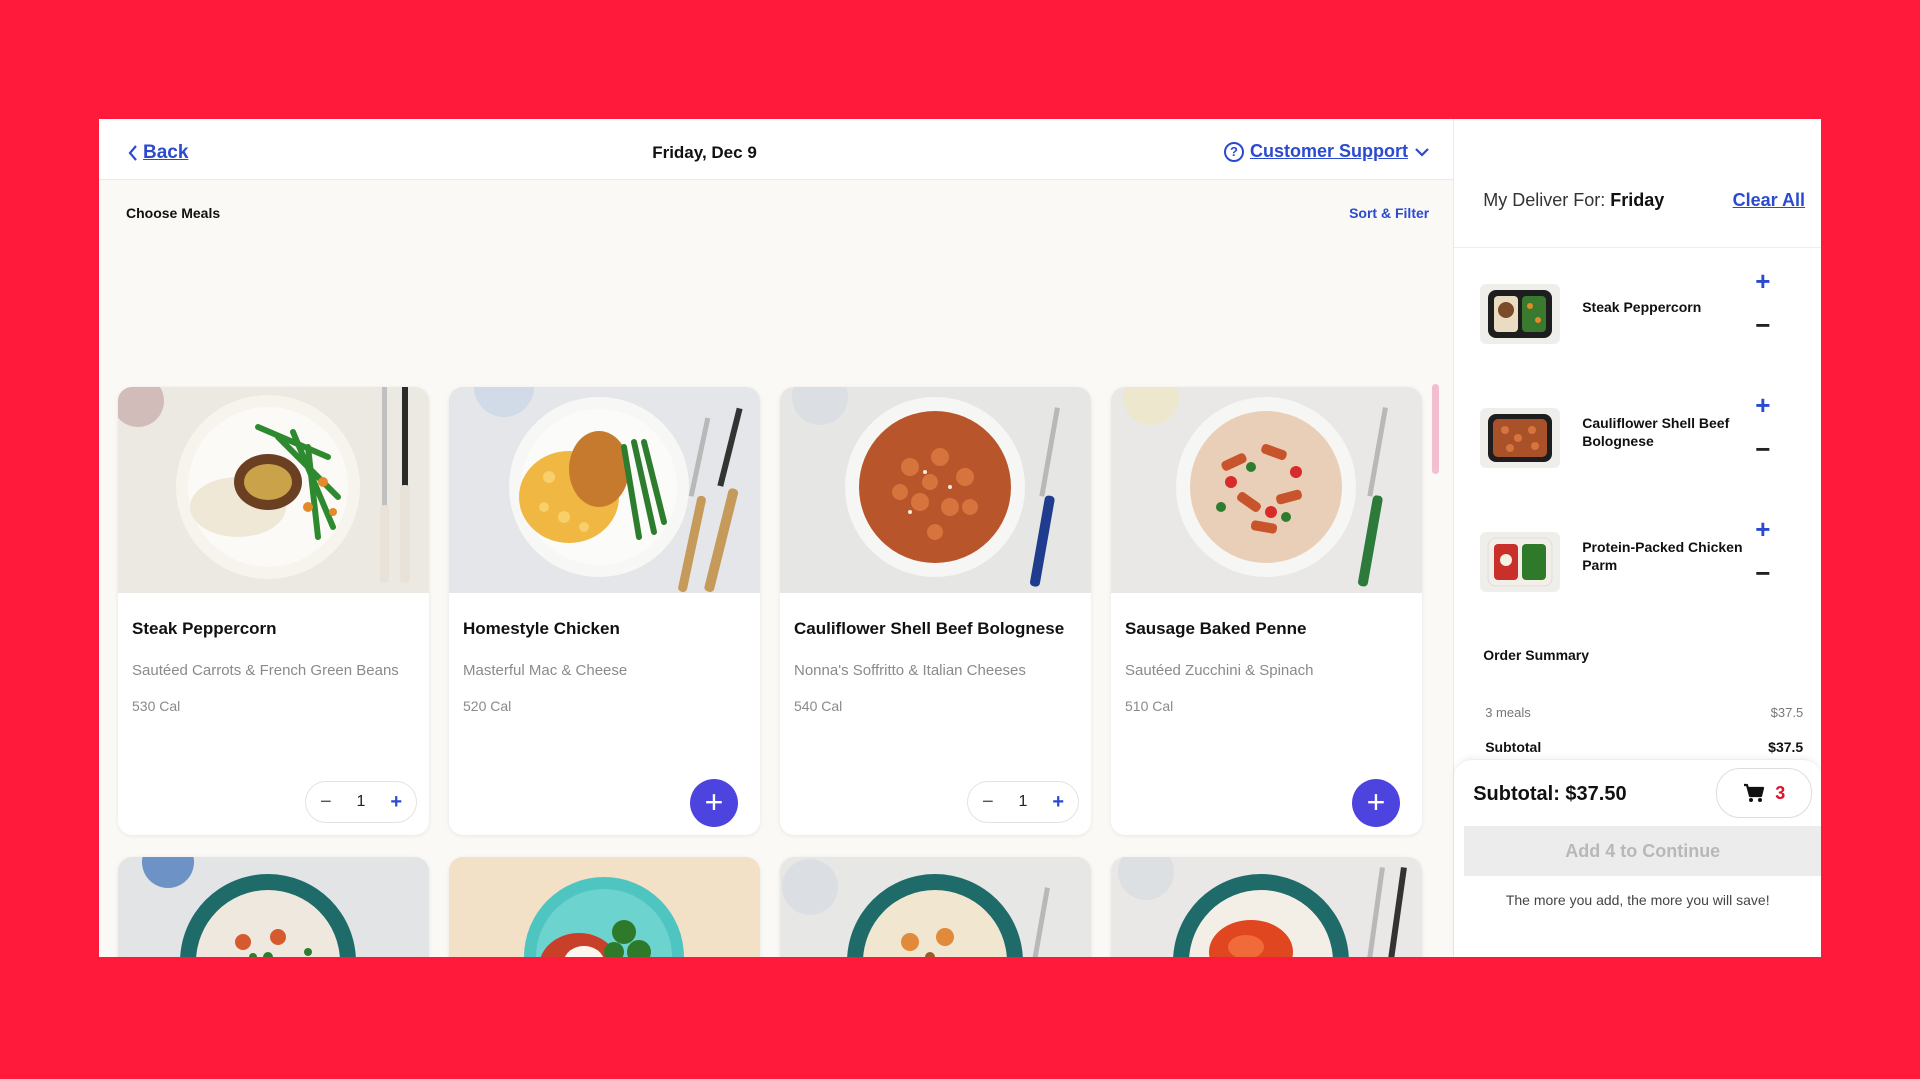  Describe the element at coordinates (487, 706) in the screenshot. I see `meal-calories: 520 Cal` at that location.